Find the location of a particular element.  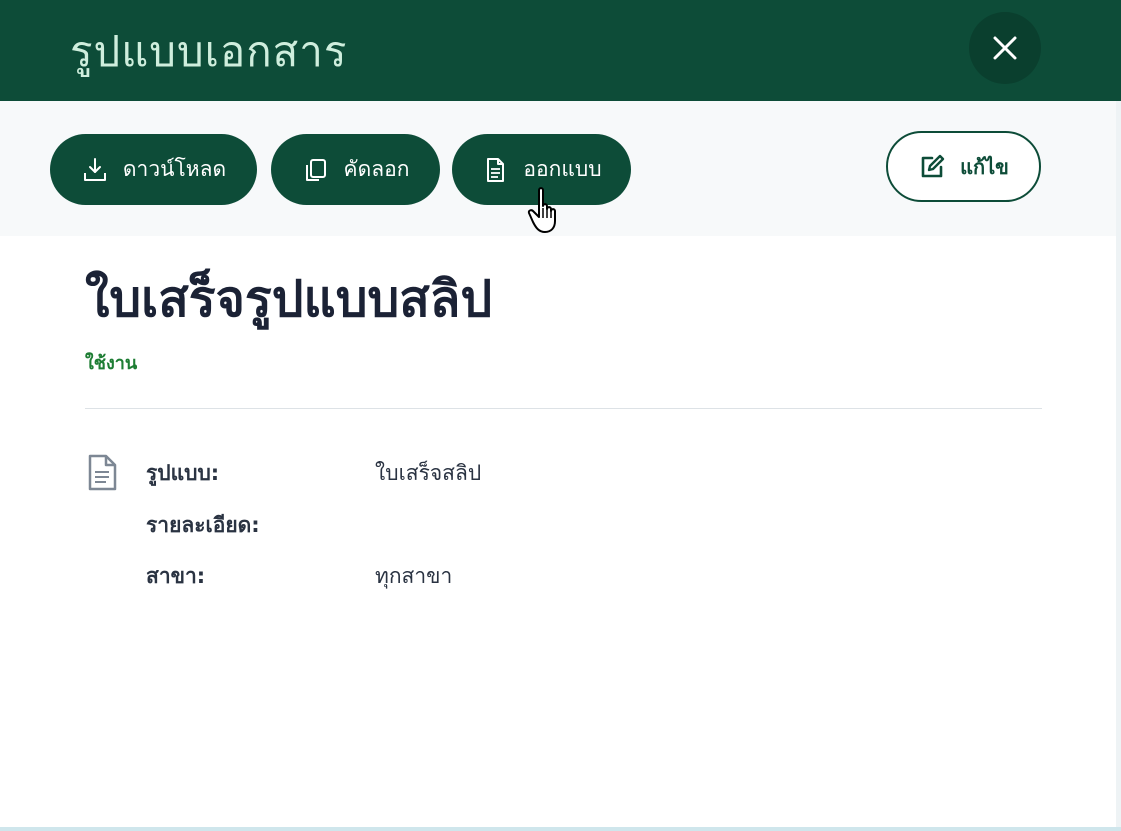

branch-label: สาขา: is located at coordinates (176, 576).